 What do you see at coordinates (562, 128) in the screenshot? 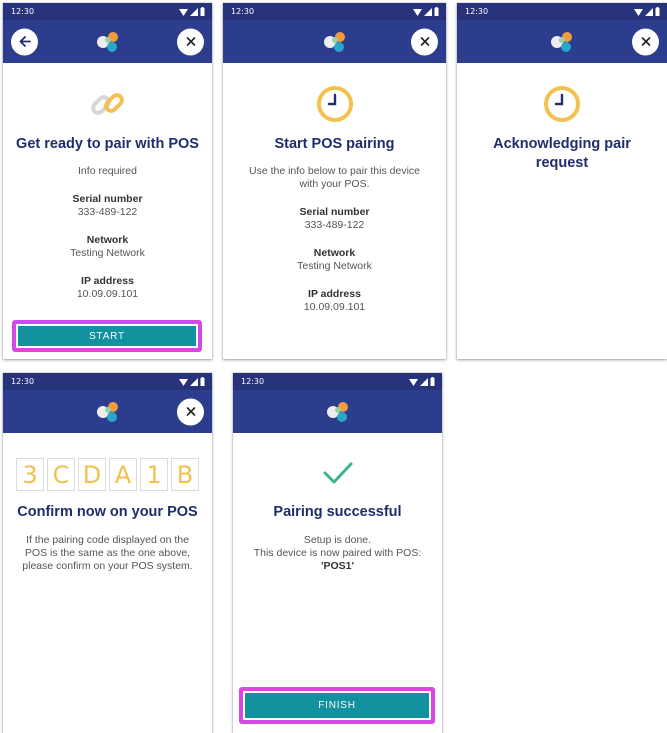
I see `screen-content: Acknowledging pair request` at bounding box center [562, 128].